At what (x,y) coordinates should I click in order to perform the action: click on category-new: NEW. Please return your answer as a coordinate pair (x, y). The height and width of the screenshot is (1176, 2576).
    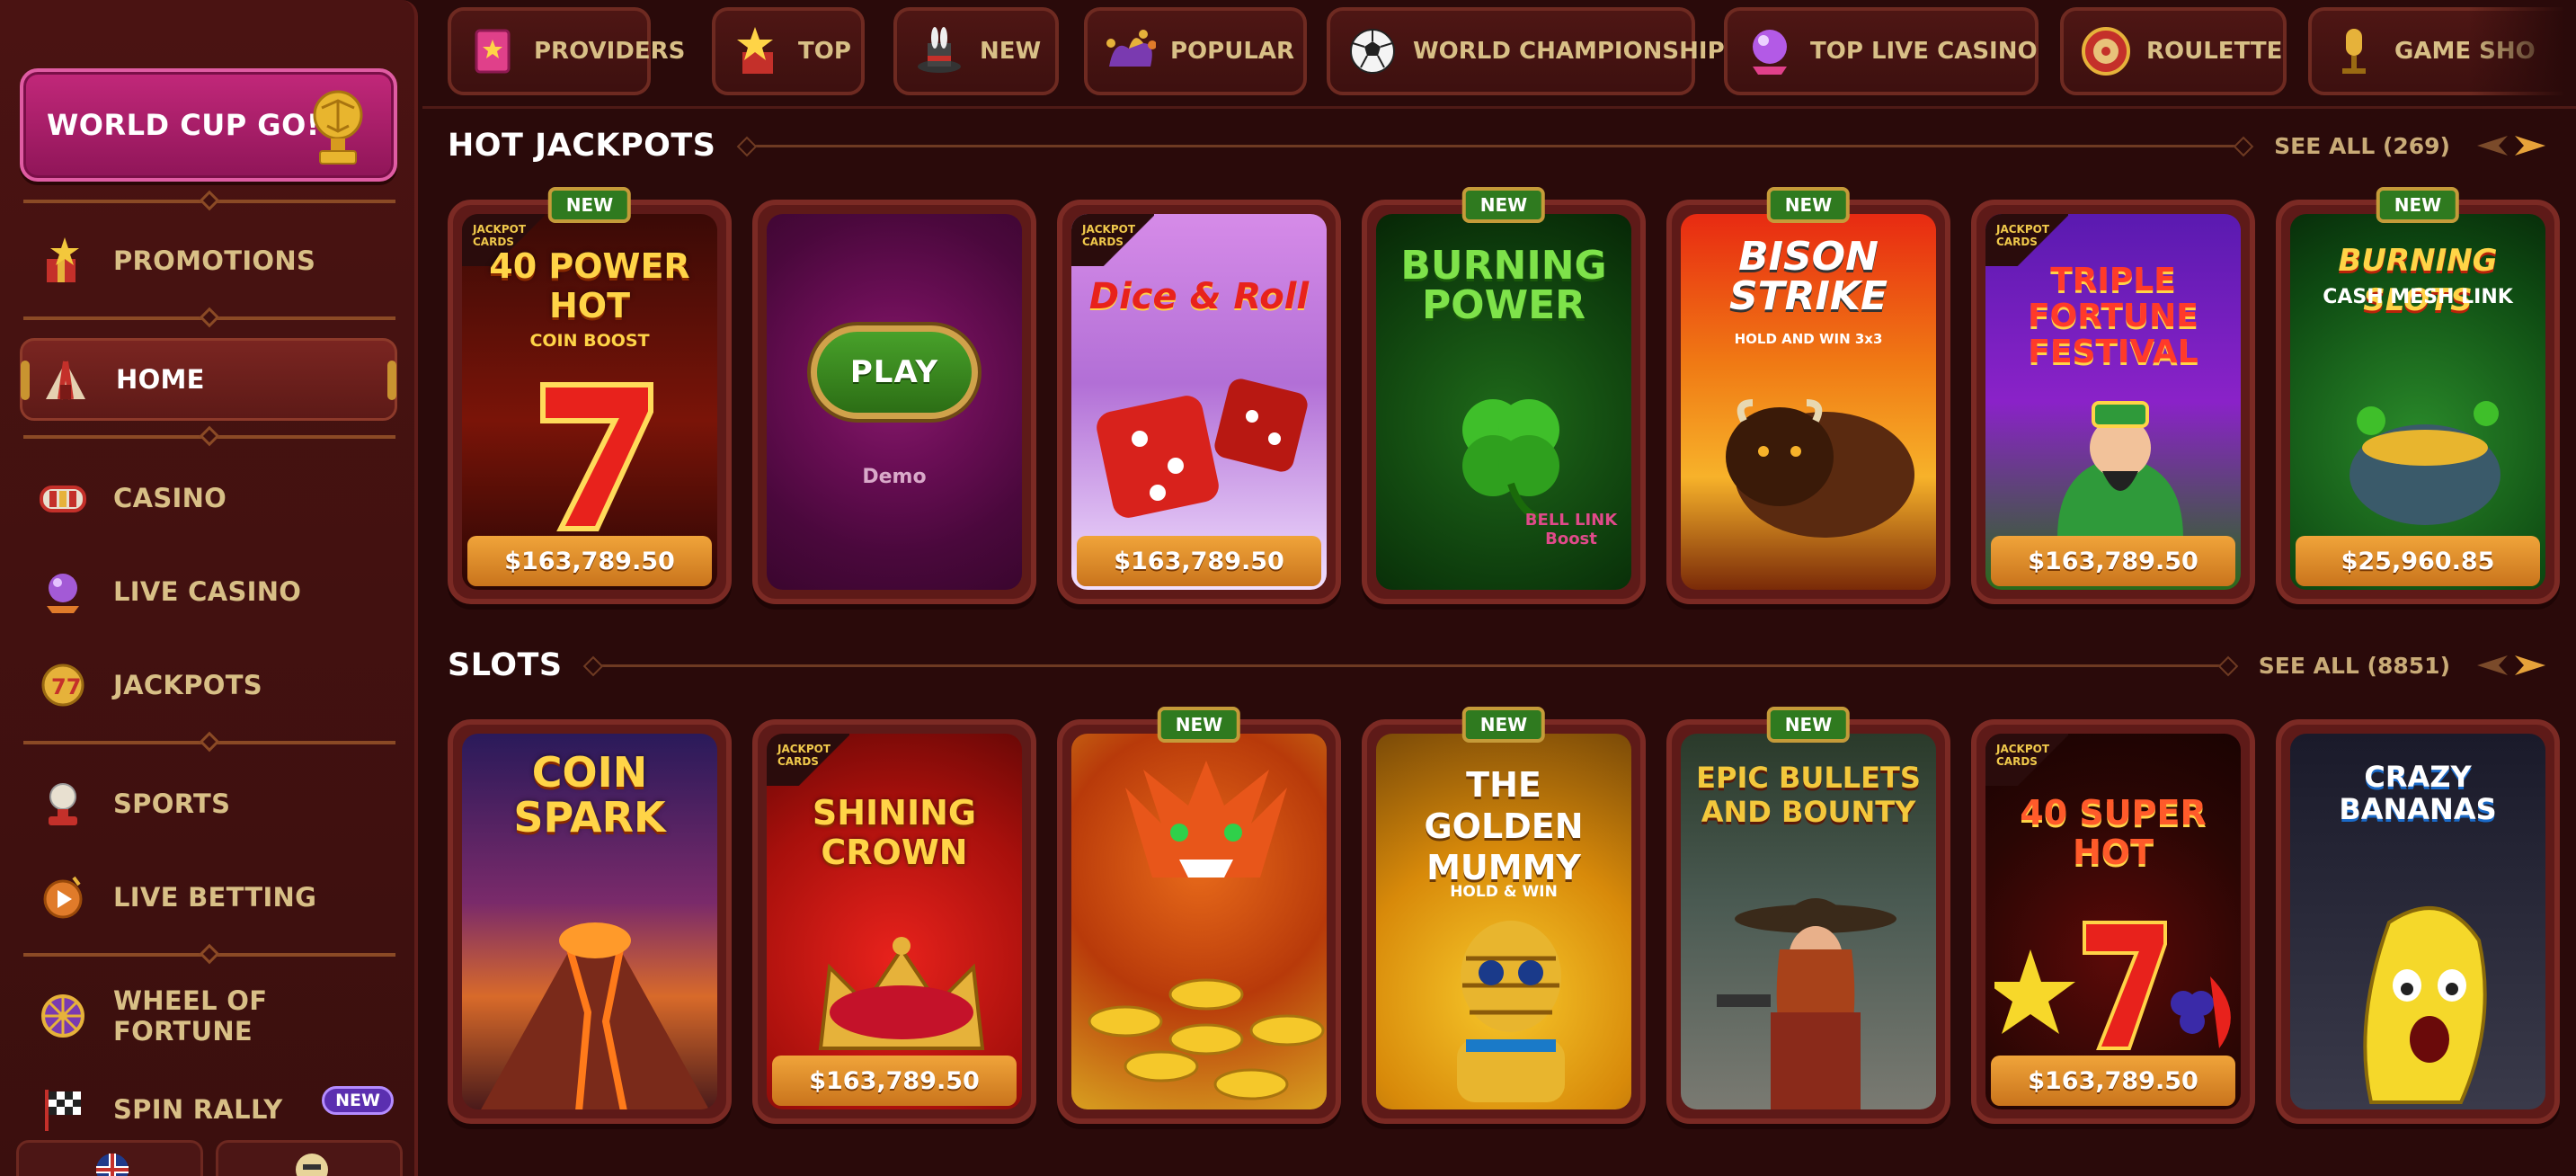
    Looking at the image, I should click on (976, 51).